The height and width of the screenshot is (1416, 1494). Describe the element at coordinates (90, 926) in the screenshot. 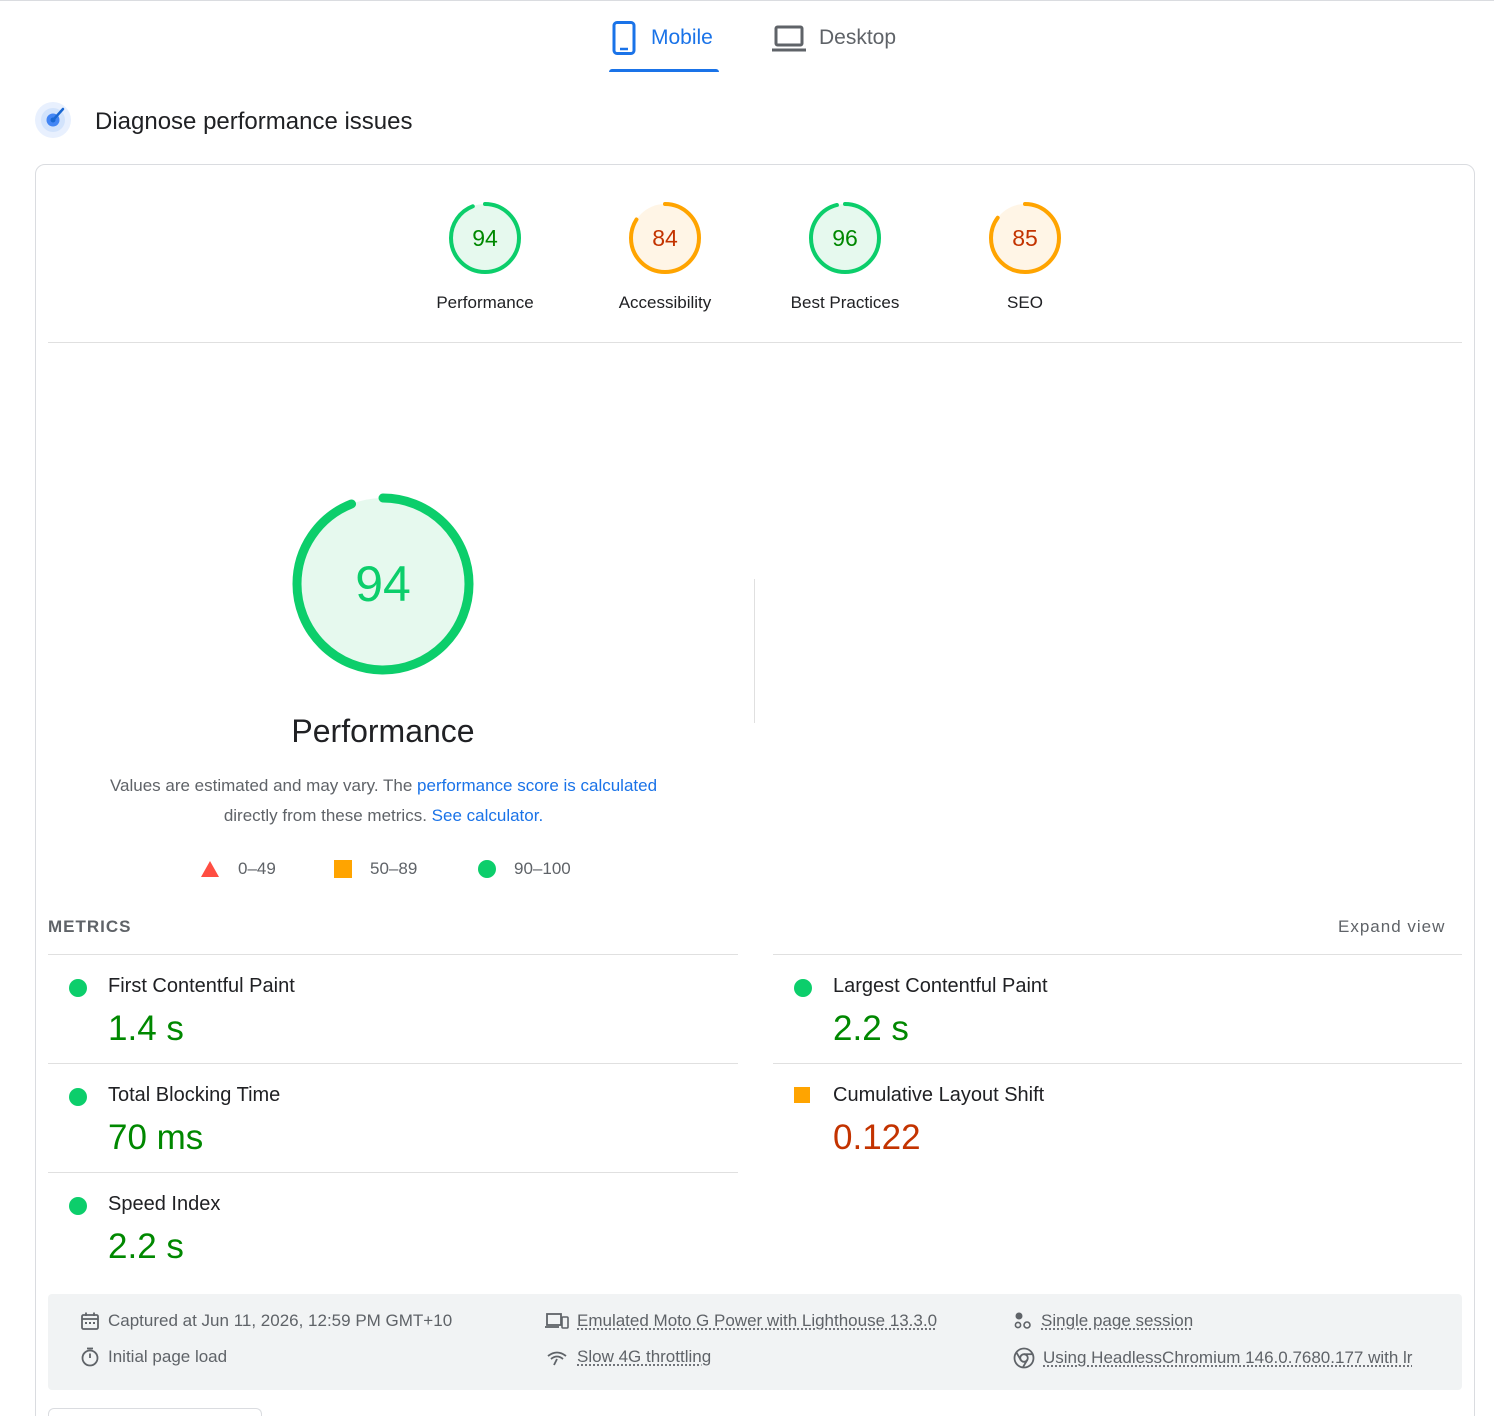

I see `metrics-heading: METRICS` at that location.